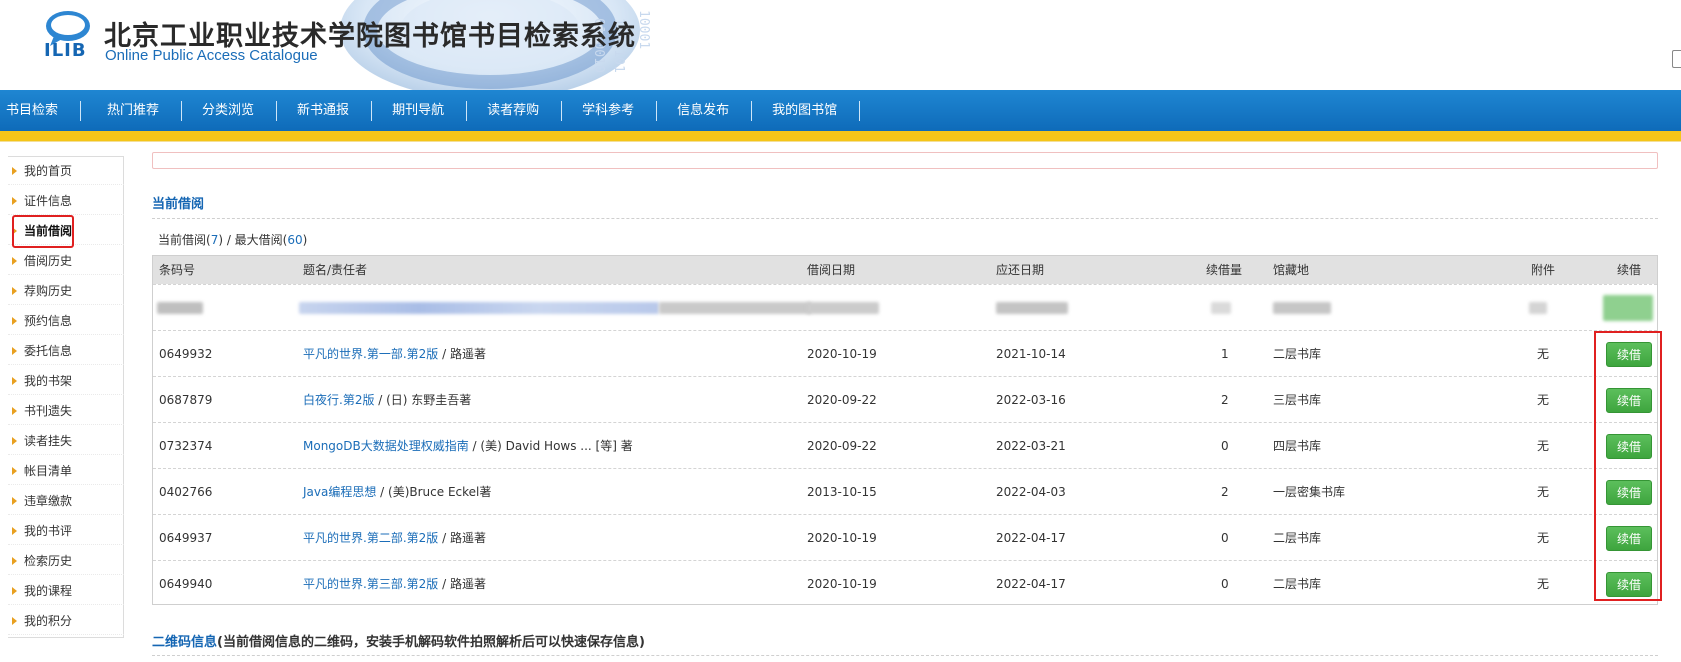 The image size is (1681, 662). I want to click on sidebar-item-current-loans: 当前借阅, so click(66, 231).